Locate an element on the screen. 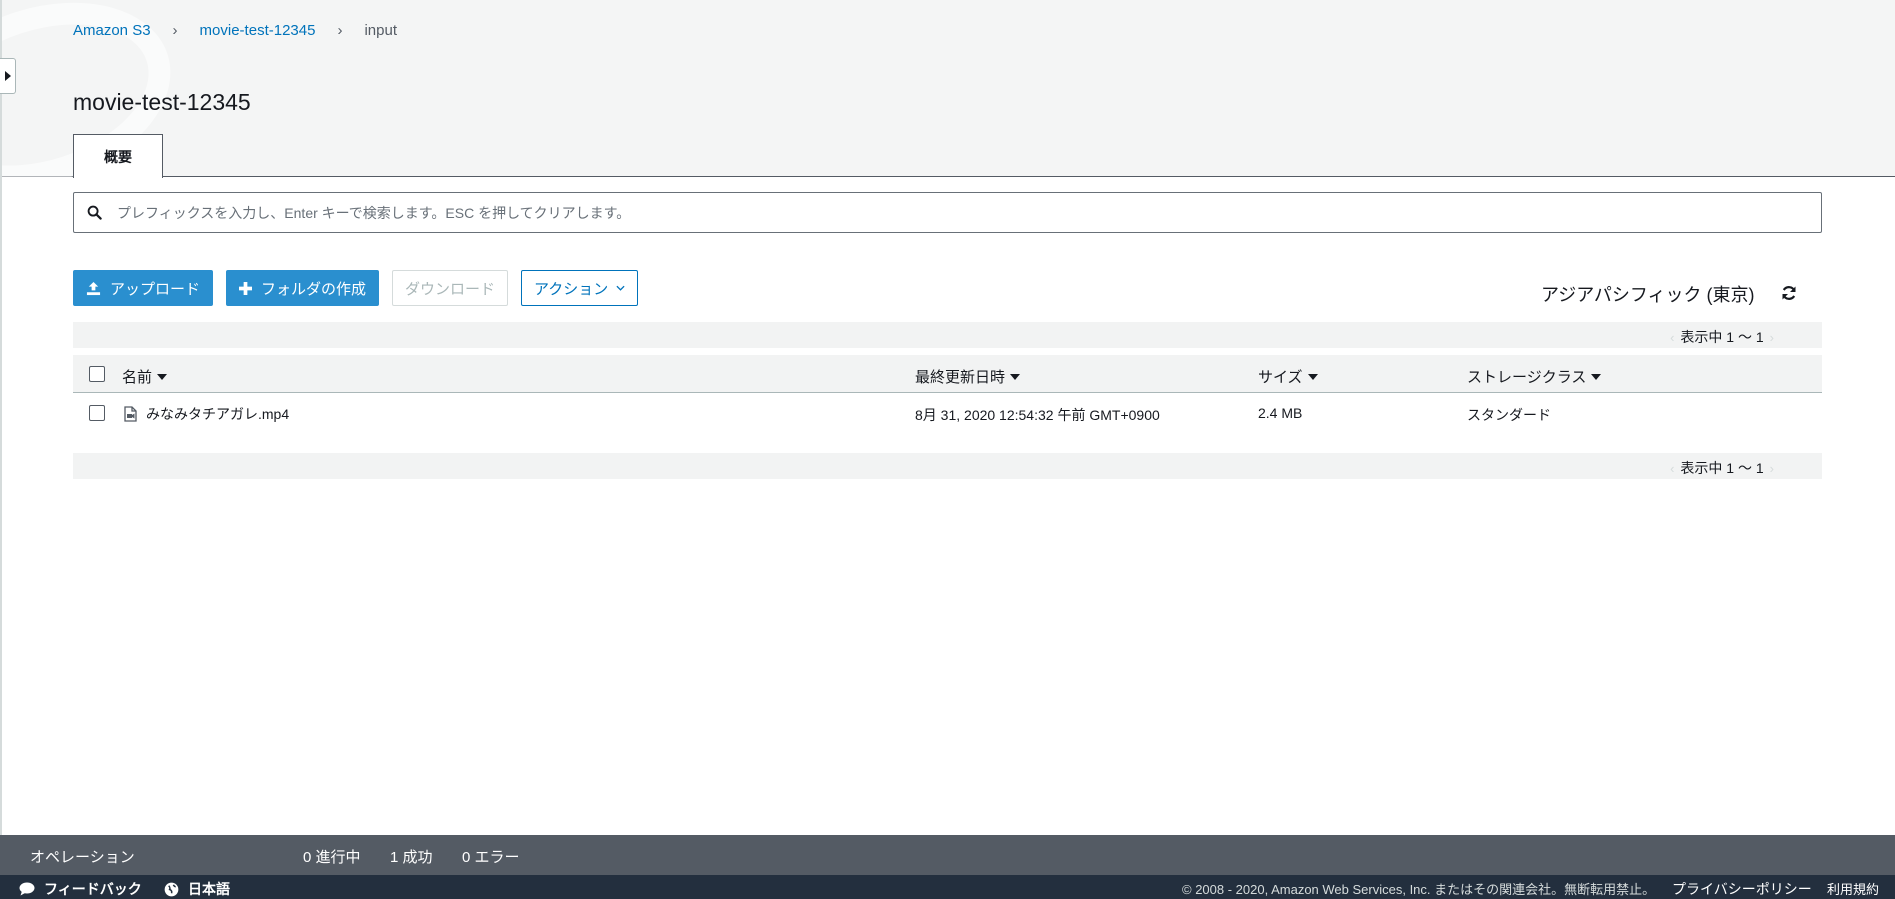 This screenshot has height=899, width=1895. actions-label: アクション is located at coordinates (571, 289).